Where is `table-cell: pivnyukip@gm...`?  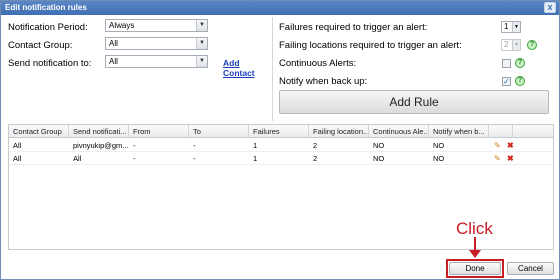 table-cell: pivnyukip@gm... is located at coordinates (101, 145).